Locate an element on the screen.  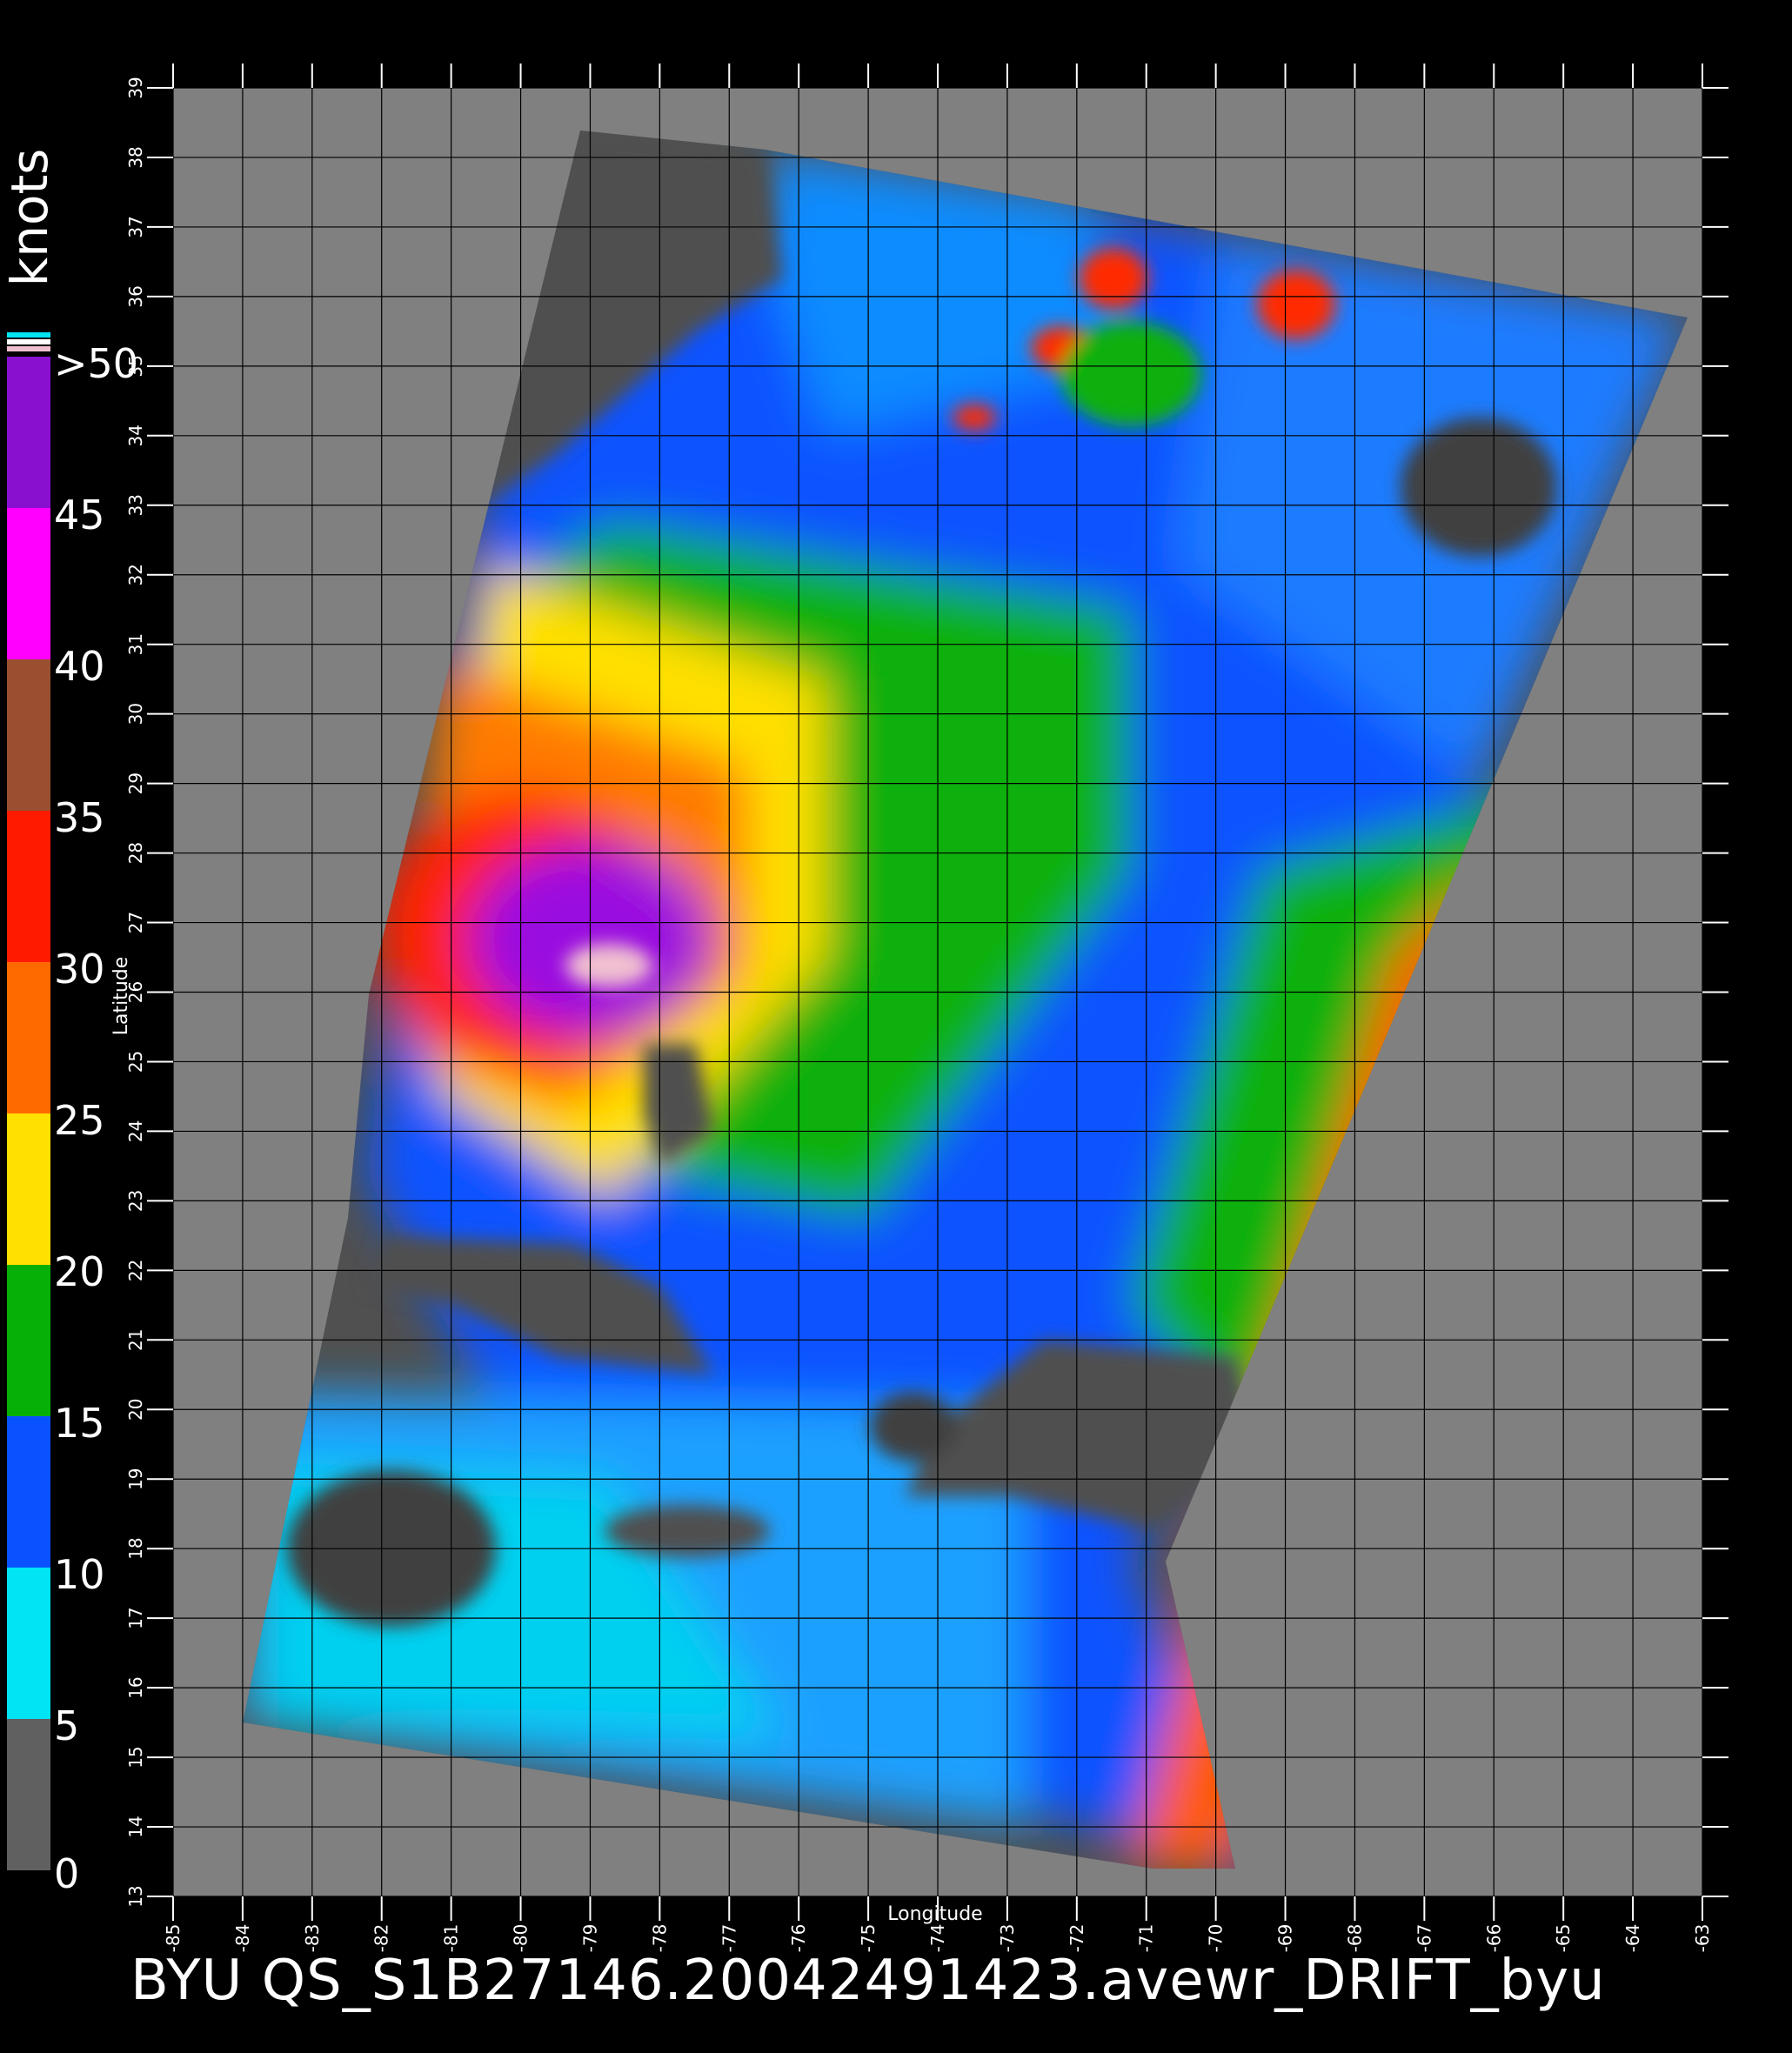
y-tick-label: 23 is located at coordinates (135, 1201).